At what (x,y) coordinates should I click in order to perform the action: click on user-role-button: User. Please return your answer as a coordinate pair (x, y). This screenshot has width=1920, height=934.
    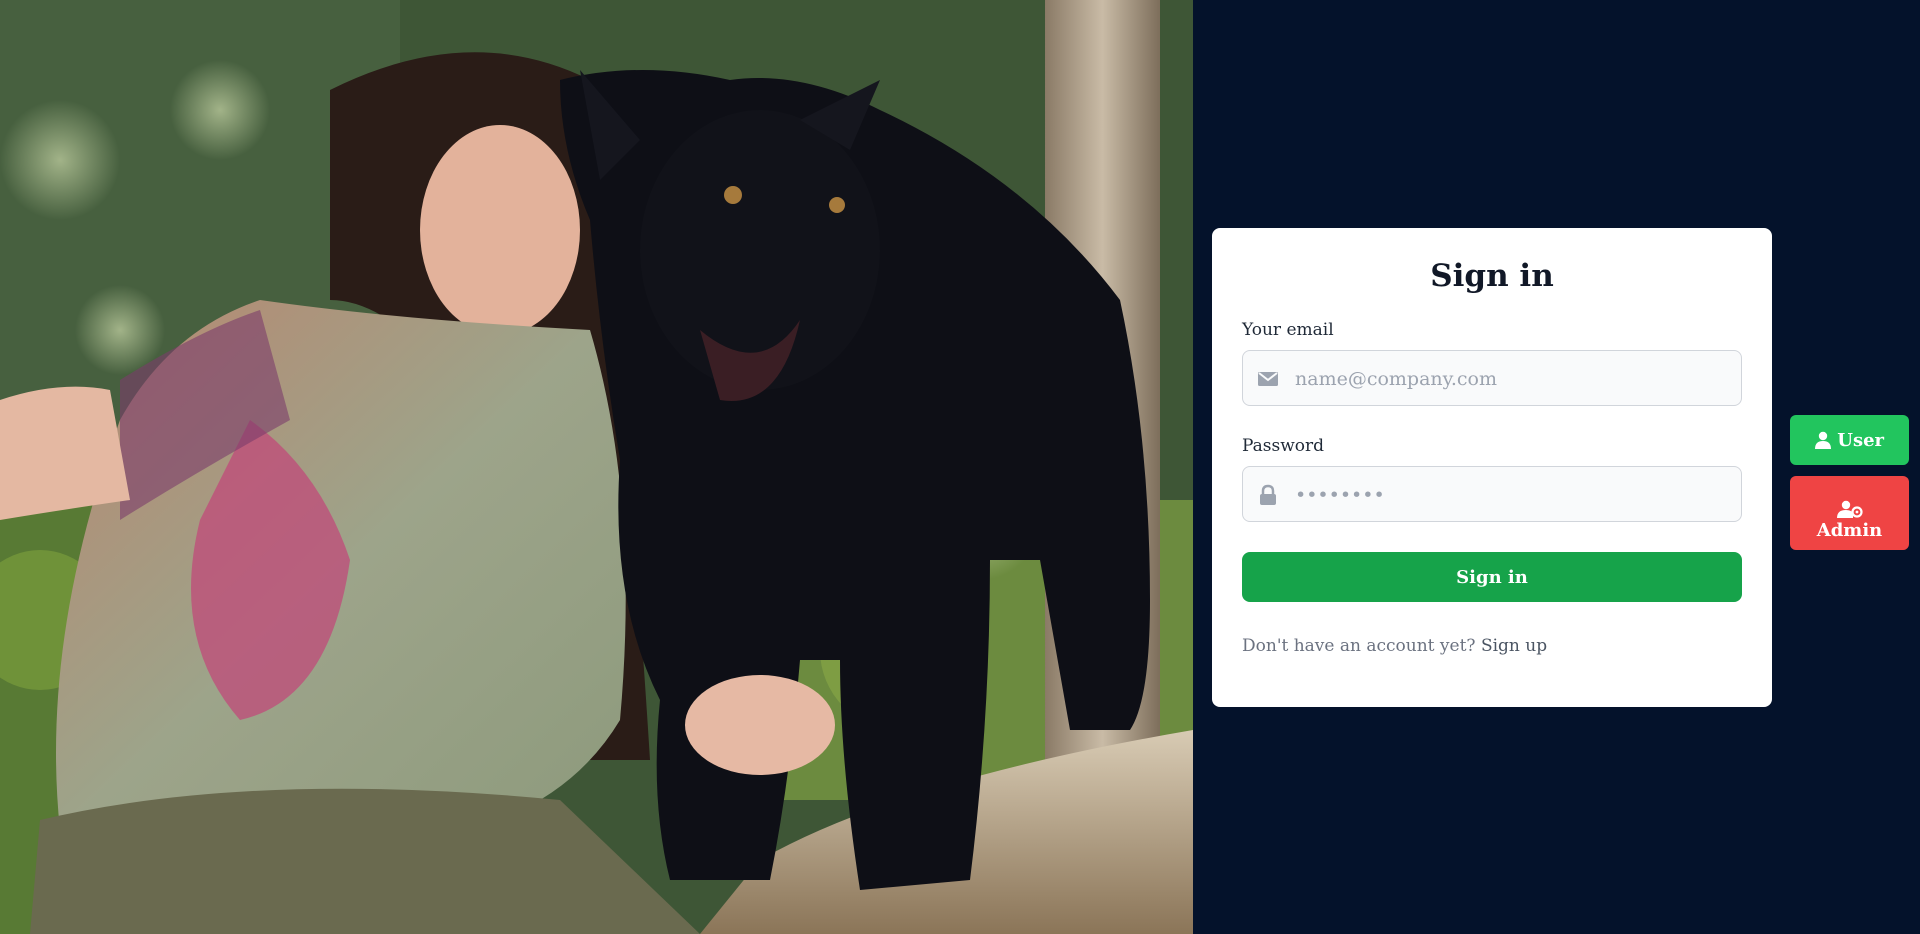
    Looking at the image, I should click on (1849, 440).